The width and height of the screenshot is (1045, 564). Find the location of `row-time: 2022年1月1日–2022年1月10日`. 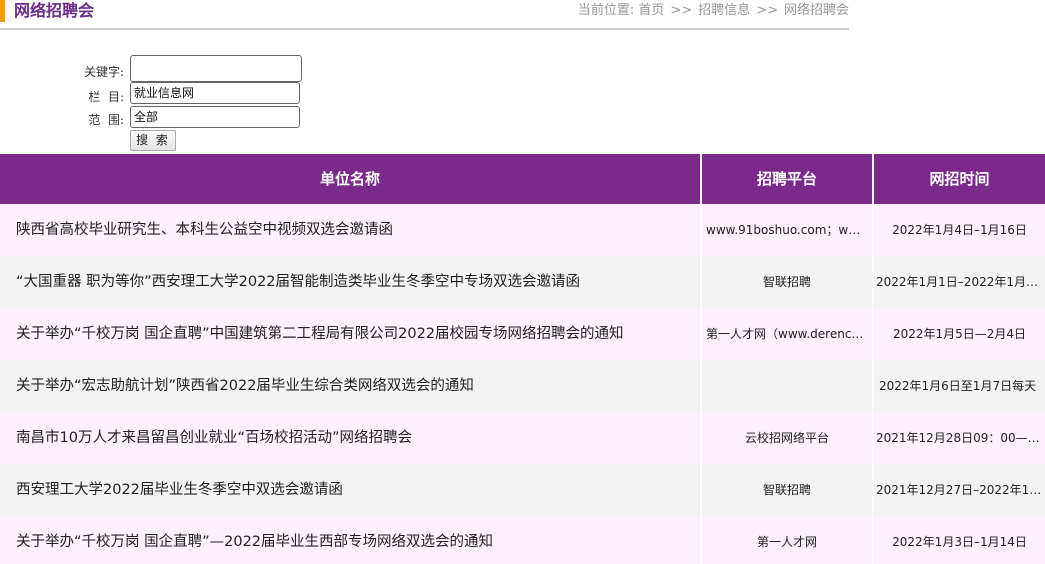

row-time: 2022年1月1日–2022年1月10日 is located at coordinates (959, 282).